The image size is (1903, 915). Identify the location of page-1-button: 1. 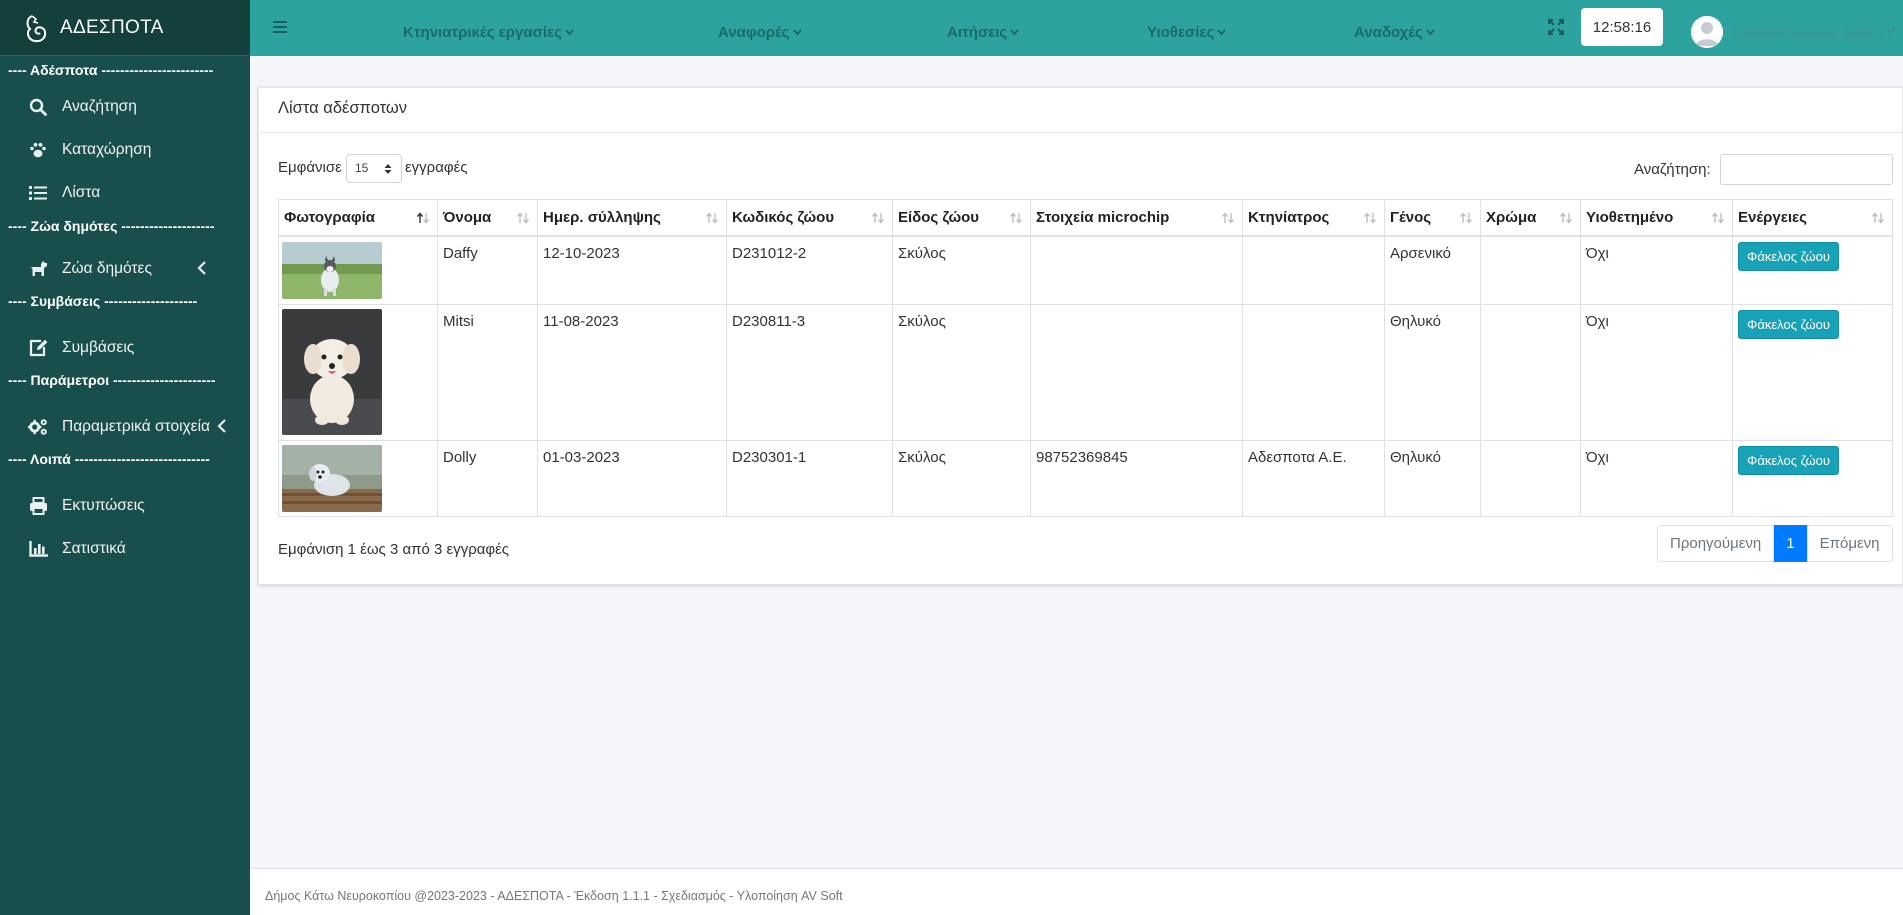
(1790, 543).